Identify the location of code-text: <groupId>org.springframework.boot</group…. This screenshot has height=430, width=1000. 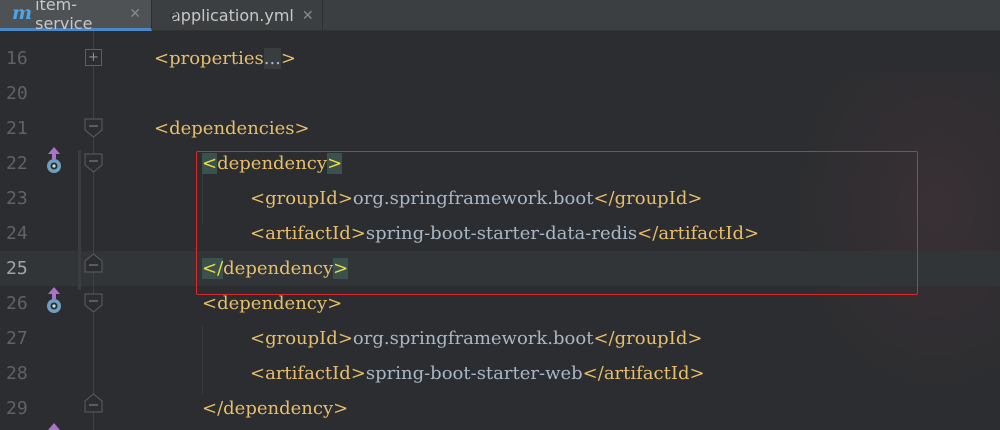
(476, 338).